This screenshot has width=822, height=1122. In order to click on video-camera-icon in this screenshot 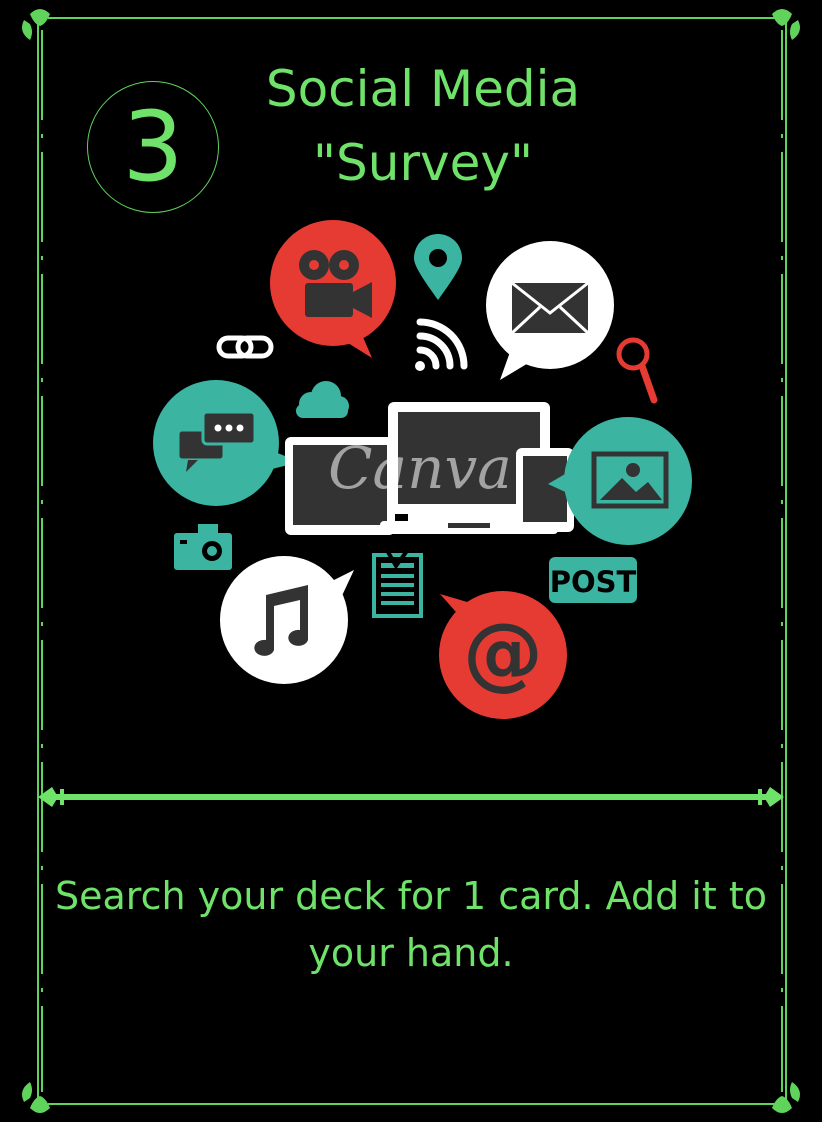, I will do `click(333, 289)`.